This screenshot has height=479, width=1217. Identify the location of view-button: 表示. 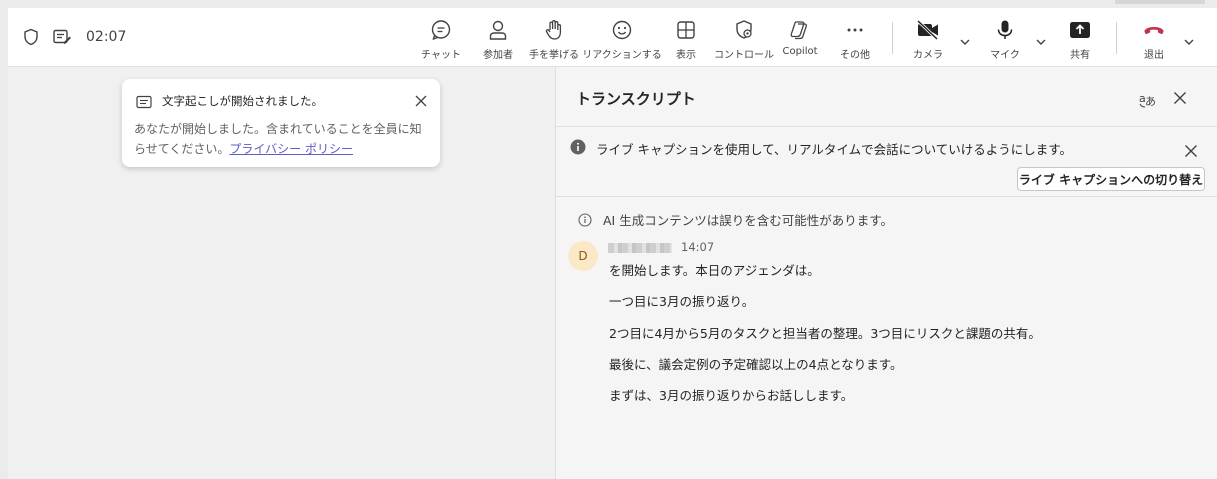
(686, 40).